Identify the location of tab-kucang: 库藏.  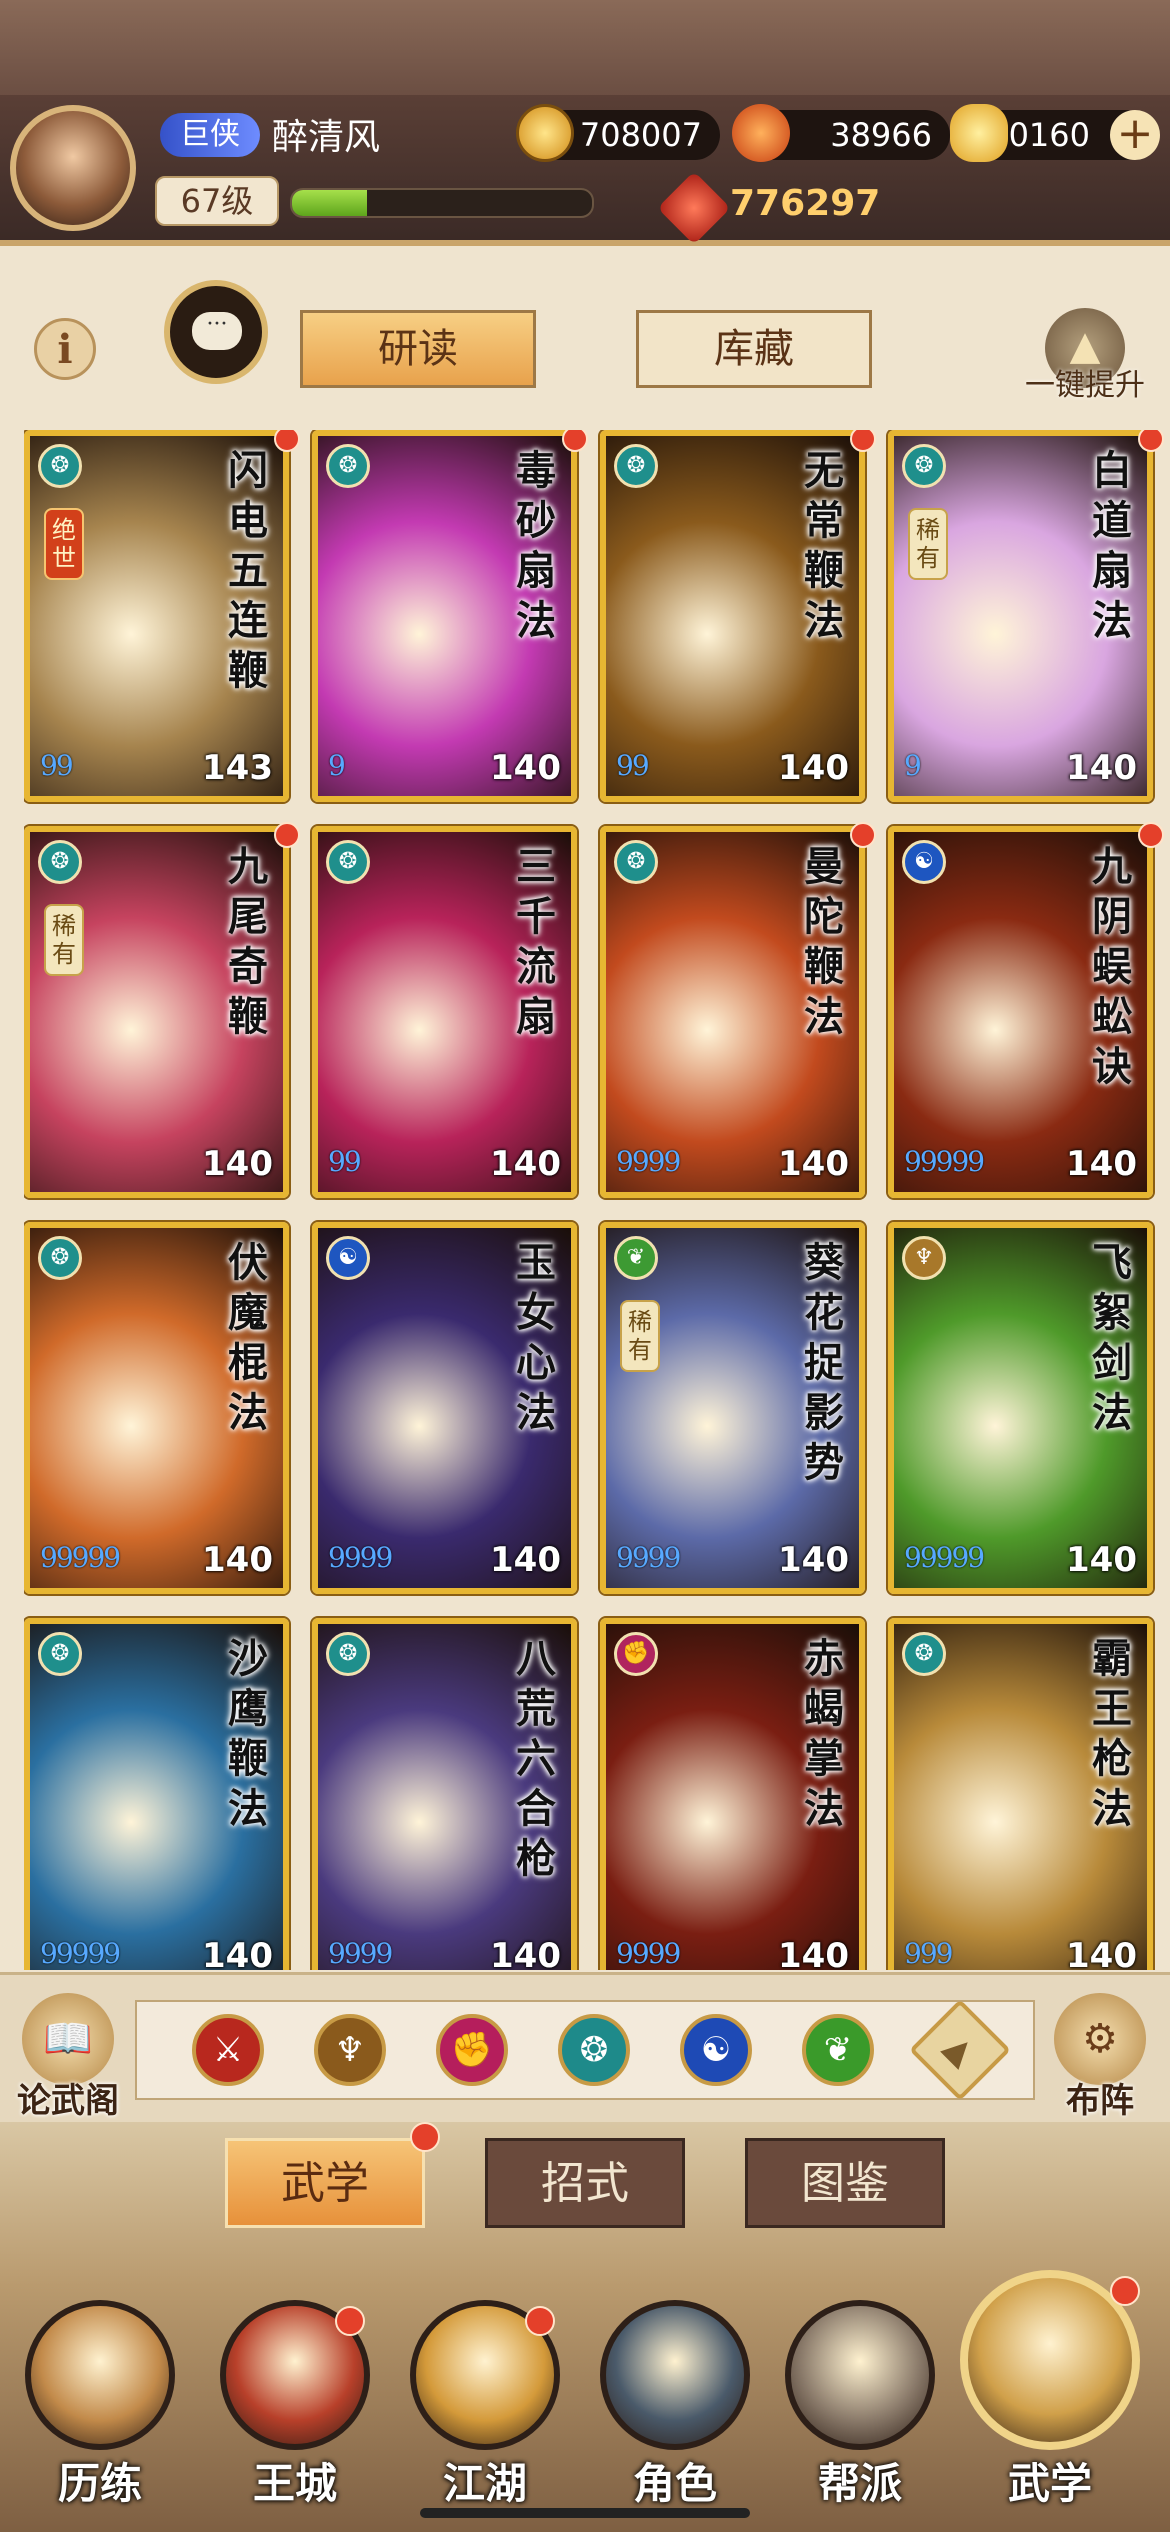
(754, 349).